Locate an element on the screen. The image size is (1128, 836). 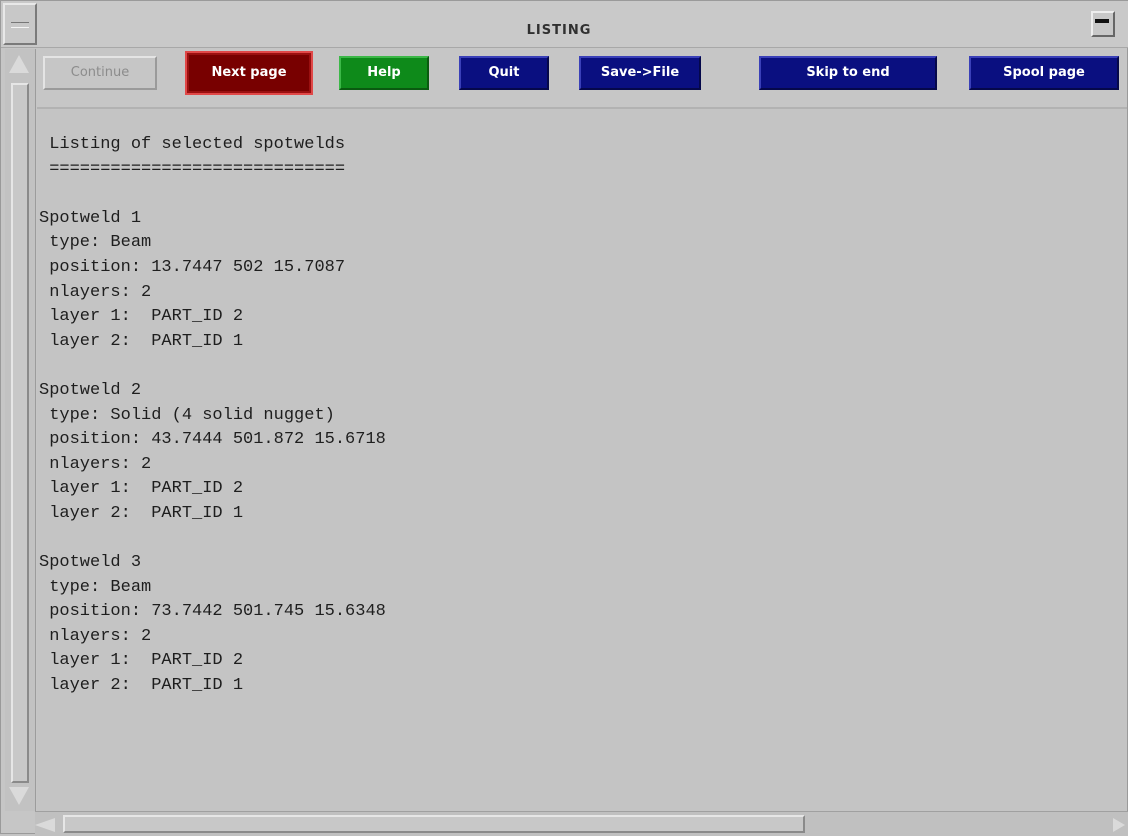
listing-line: Spotweld 1 is located at coordinates (90, 218).